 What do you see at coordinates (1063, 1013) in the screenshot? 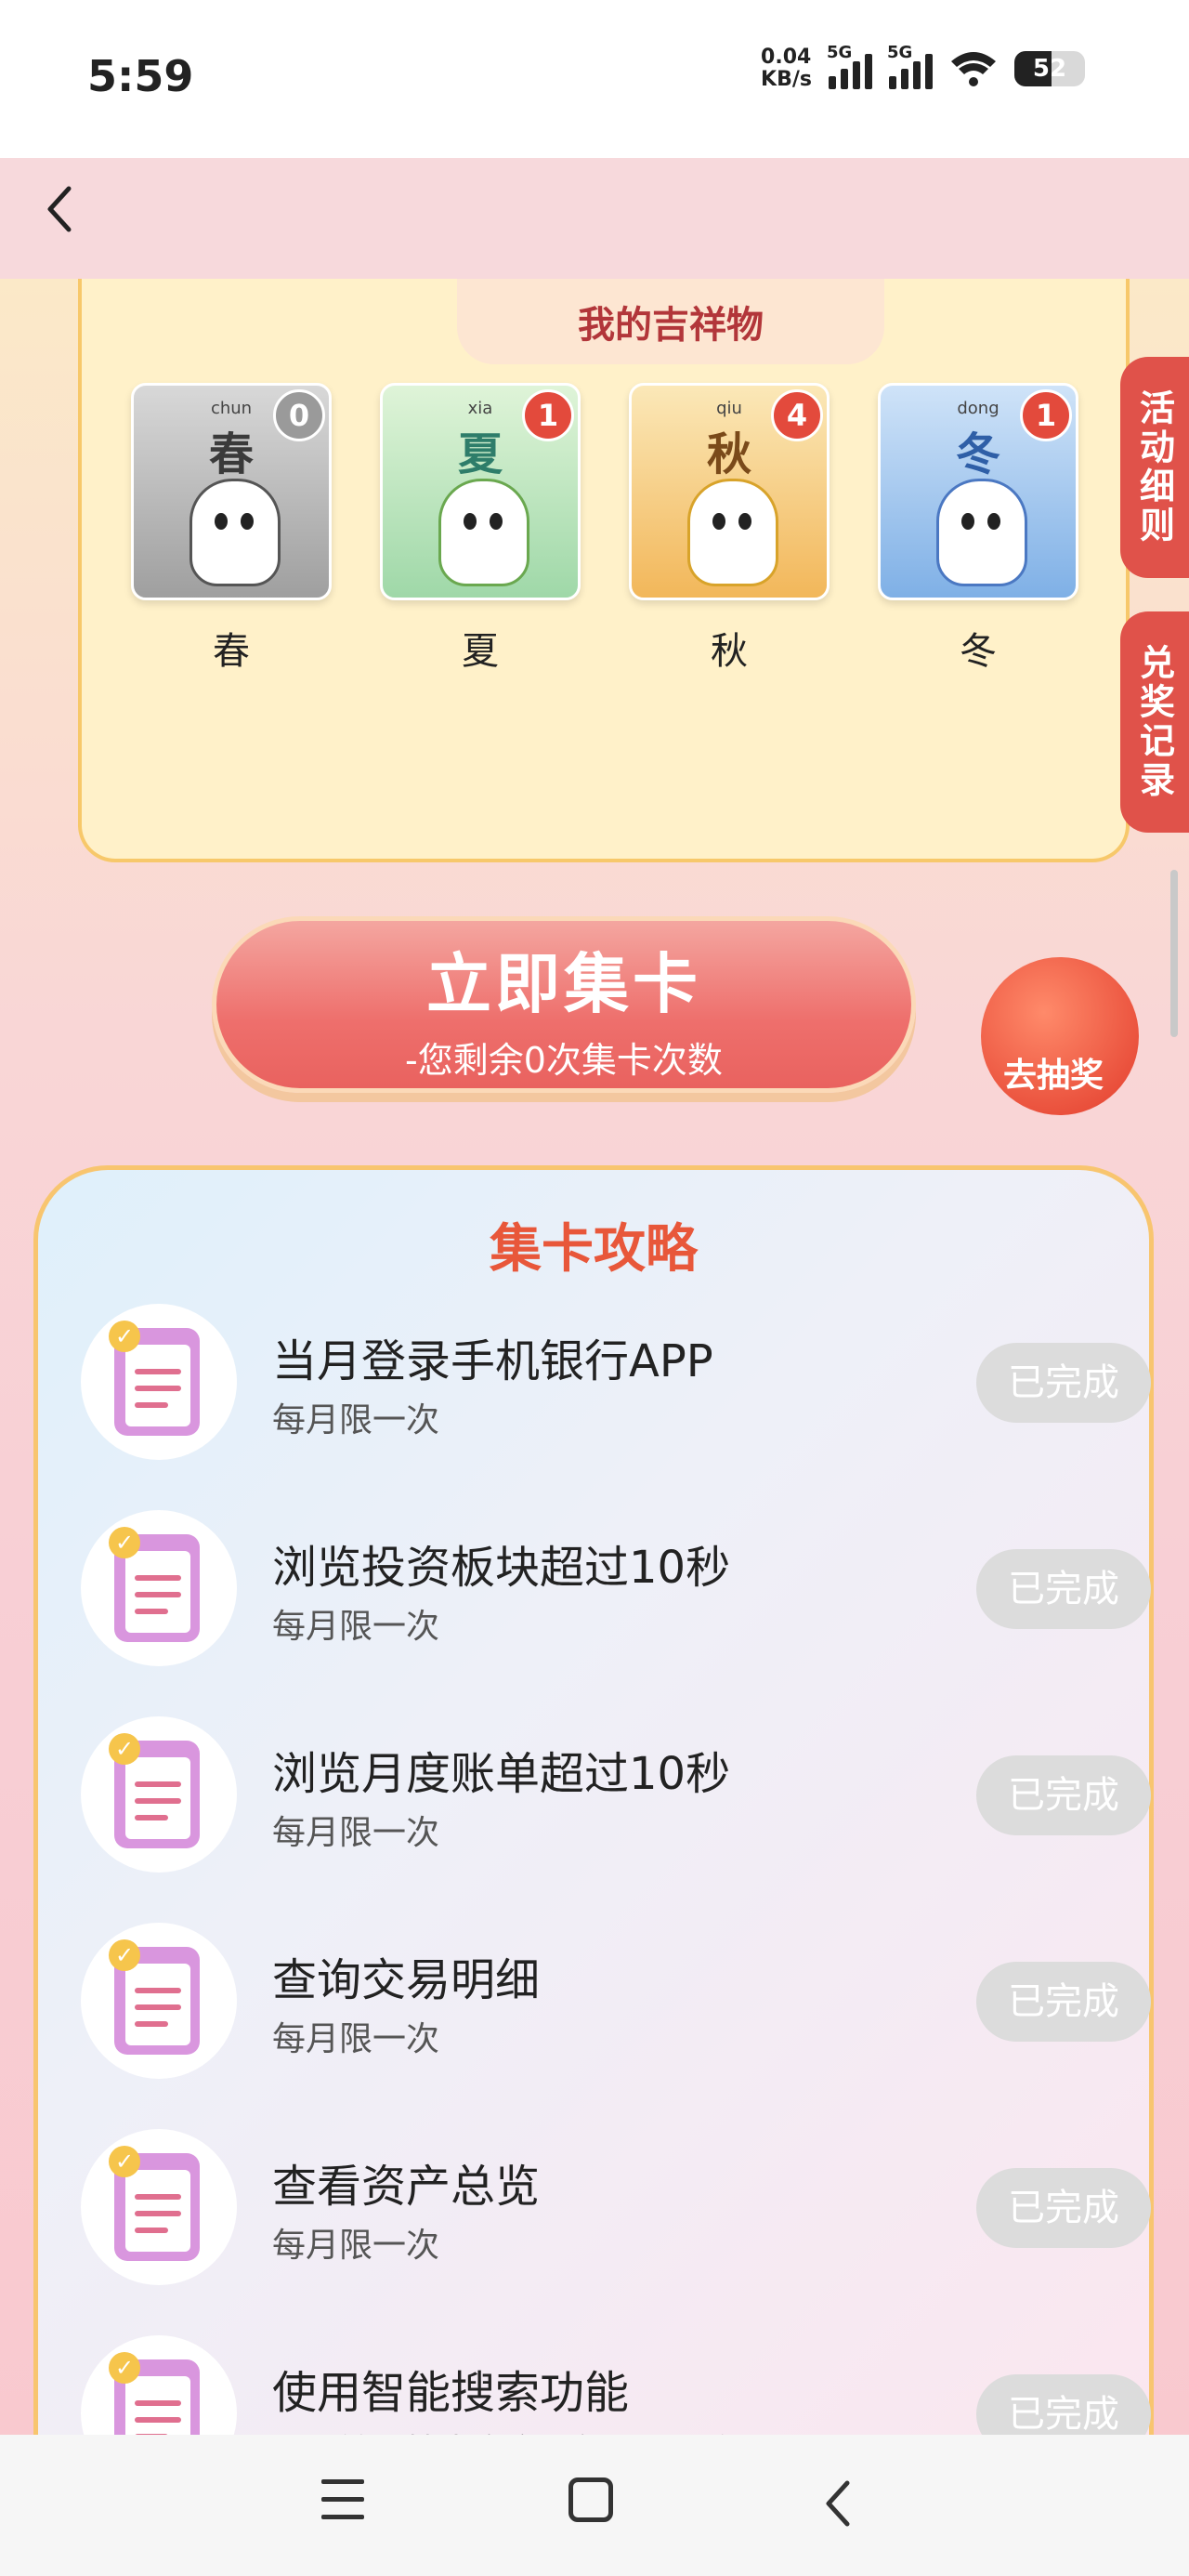
I see `lottery-button: 去抽奖` at bounding box center [1063, 1013].